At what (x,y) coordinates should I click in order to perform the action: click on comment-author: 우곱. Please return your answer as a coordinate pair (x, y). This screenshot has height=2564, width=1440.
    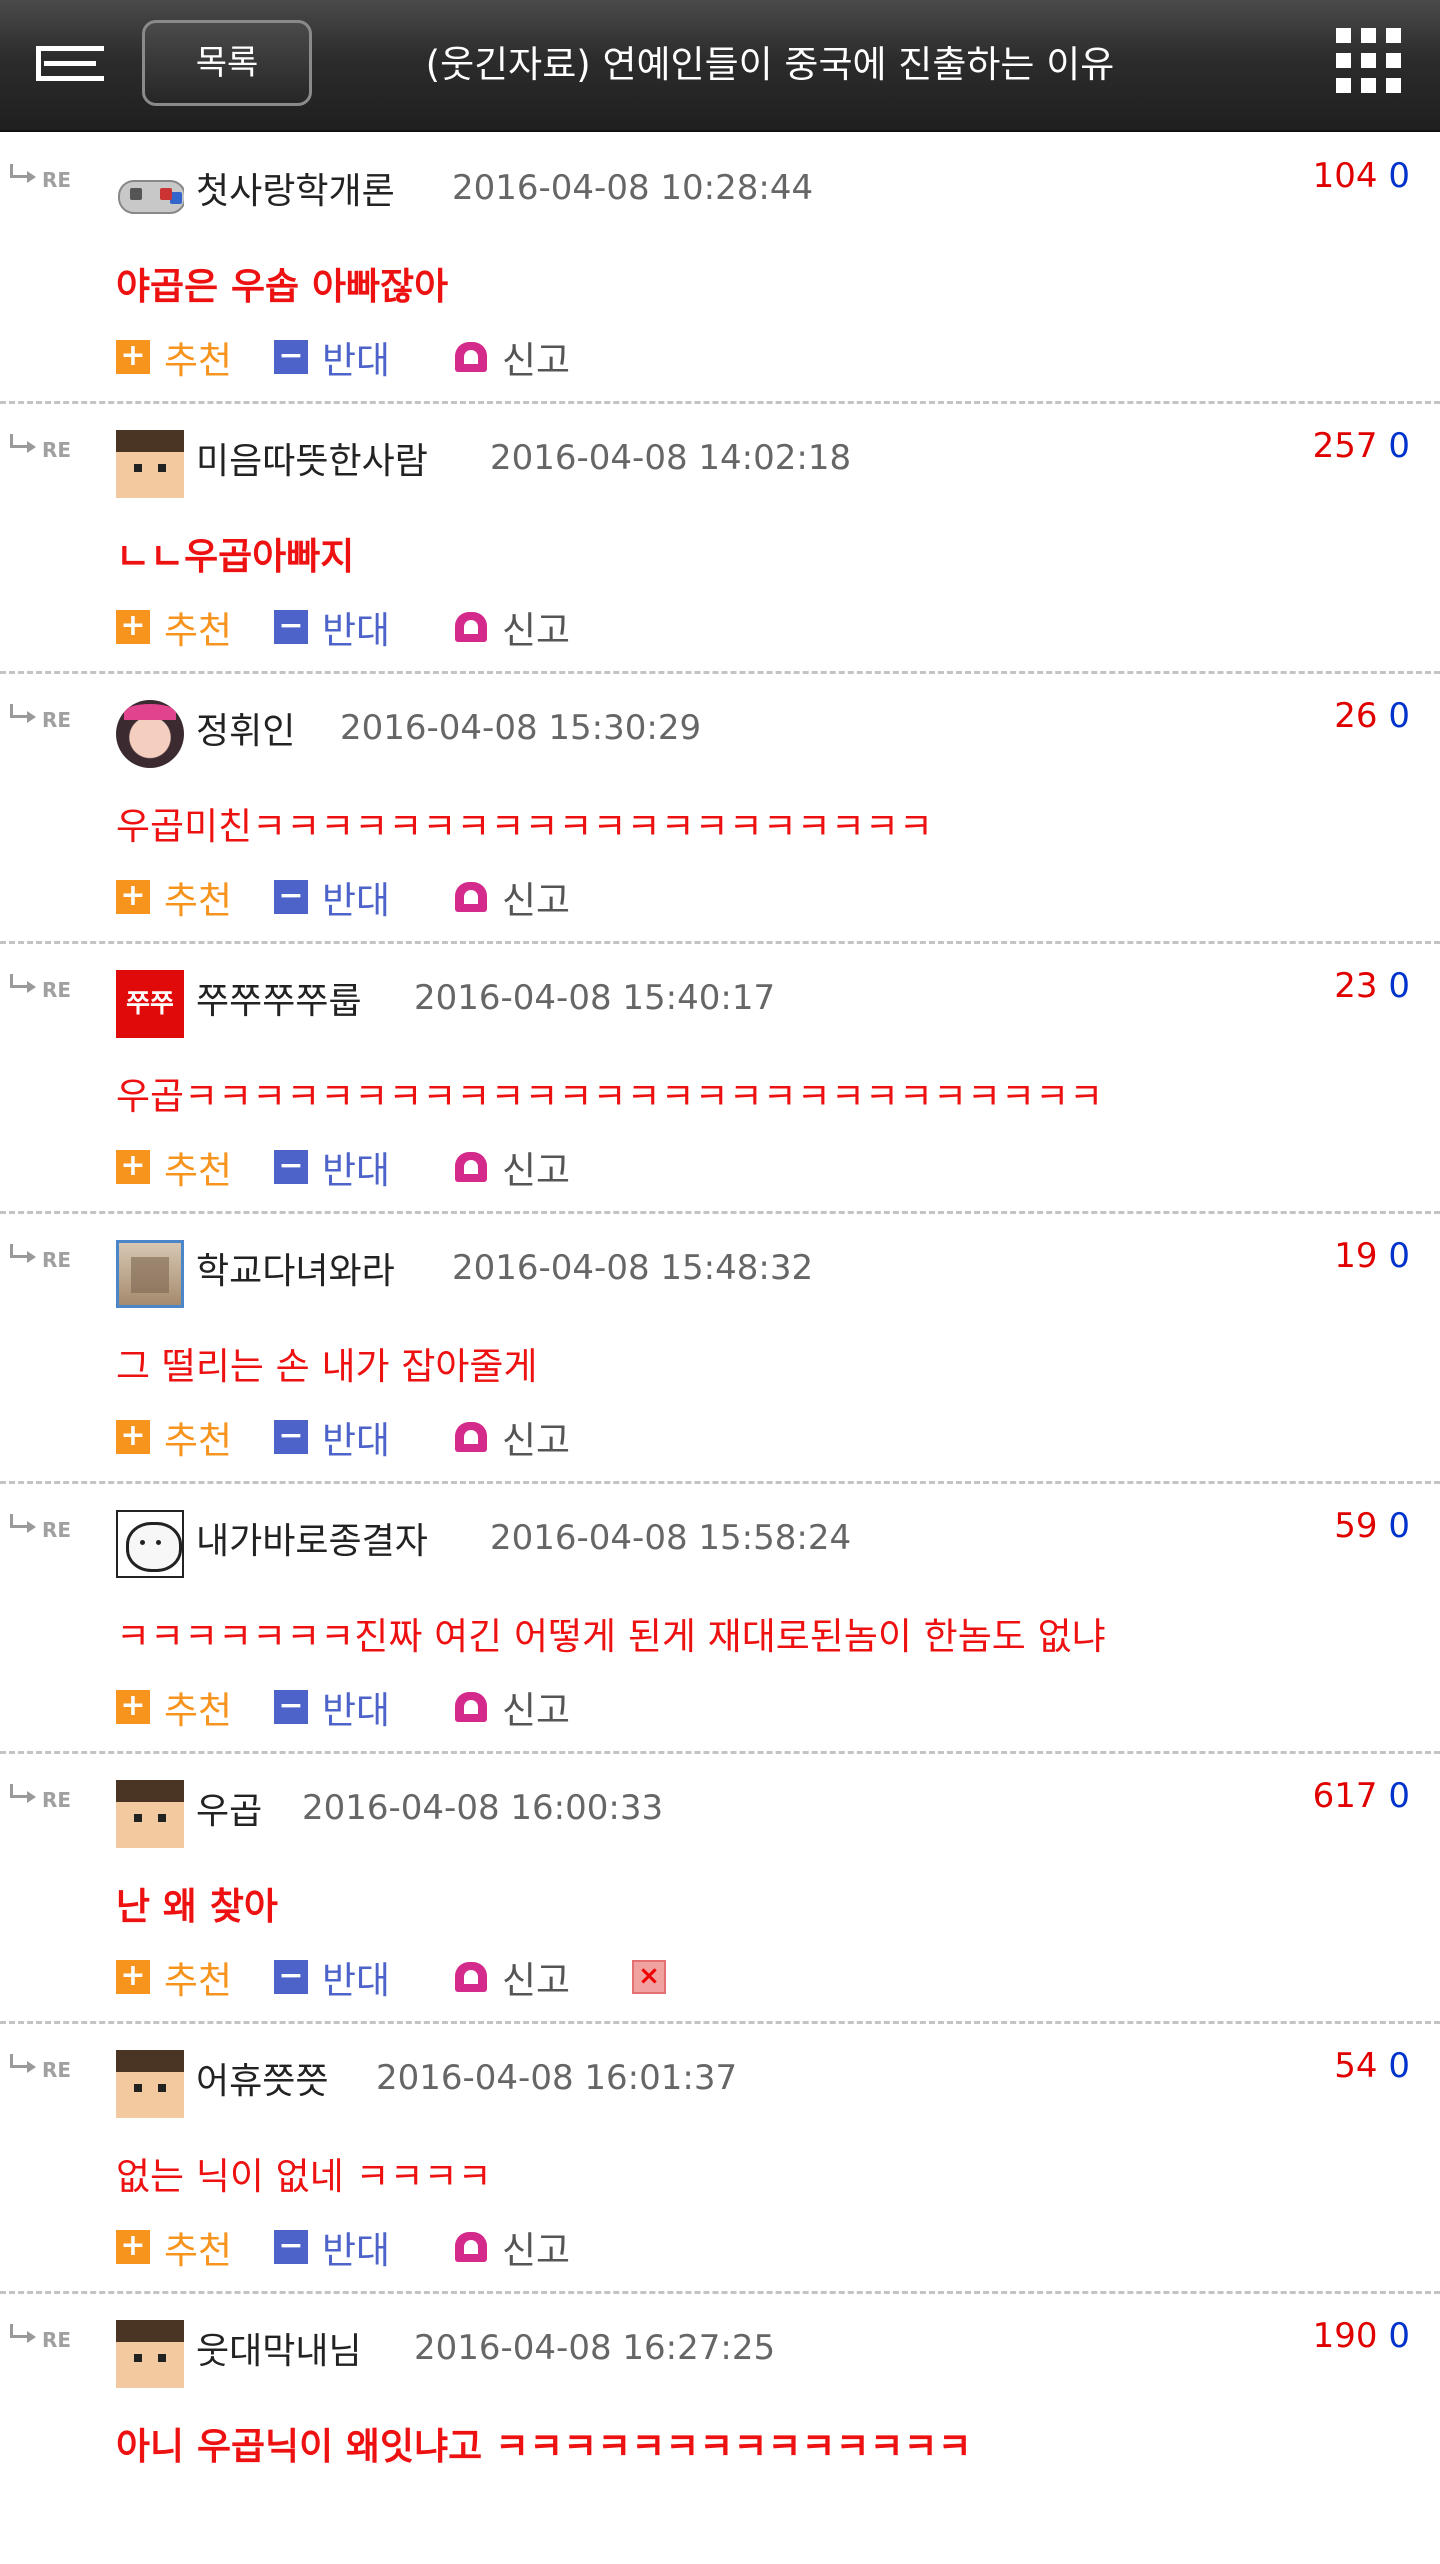
    Looking at the image, I should click on (229, 1808).